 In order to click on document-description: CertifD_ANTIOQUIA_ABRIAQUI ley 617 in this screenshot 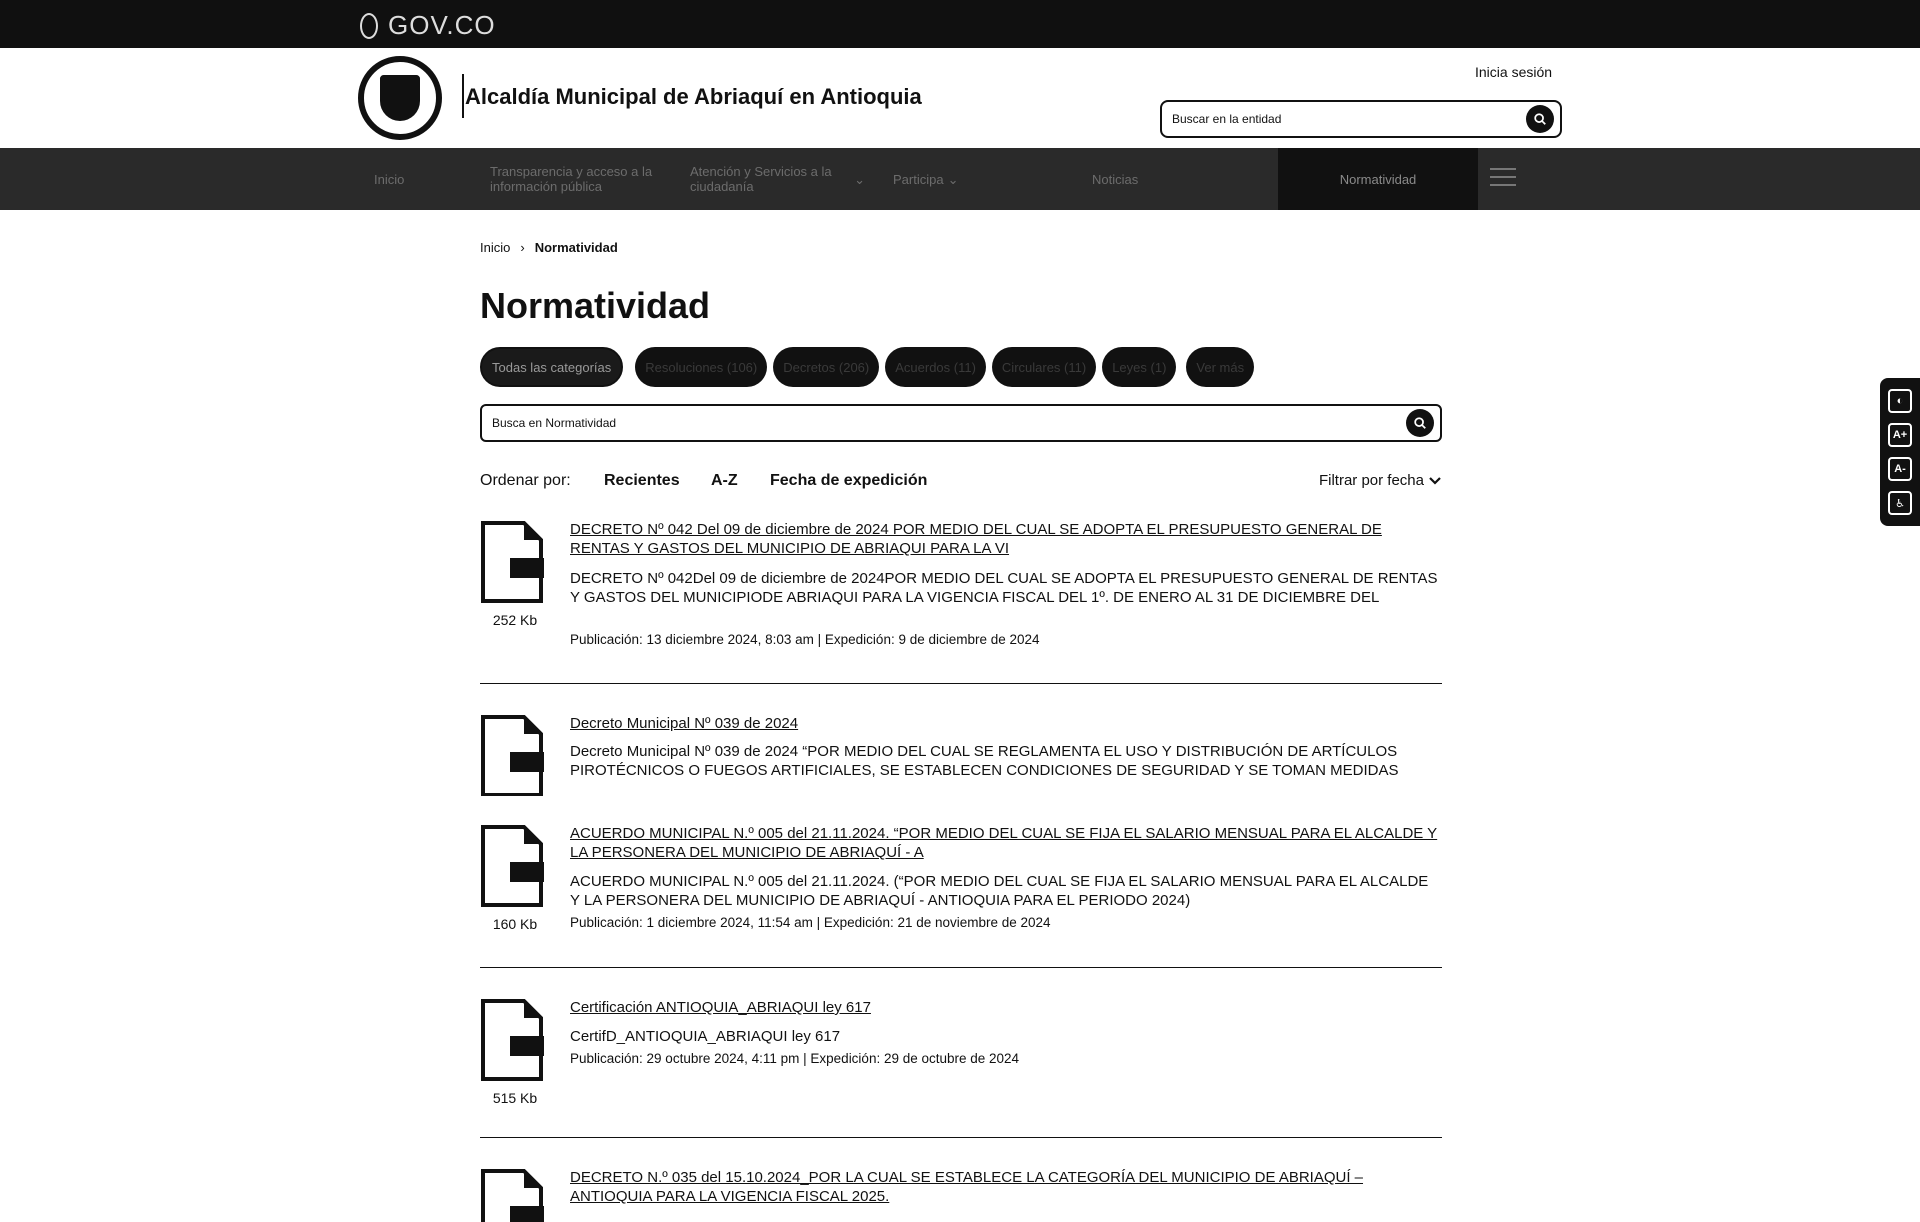, I will do `click(705, 1036)`.